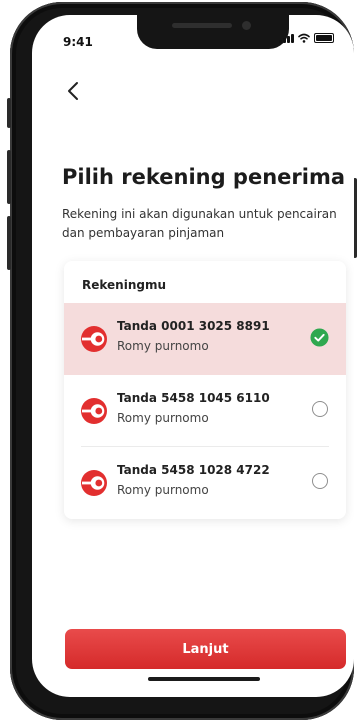 Image resolution: width=364 pixels, height=724 pixels. Describe the element at coordinates (9, 113) in the screenshot. I see `silent-switch` at that location.